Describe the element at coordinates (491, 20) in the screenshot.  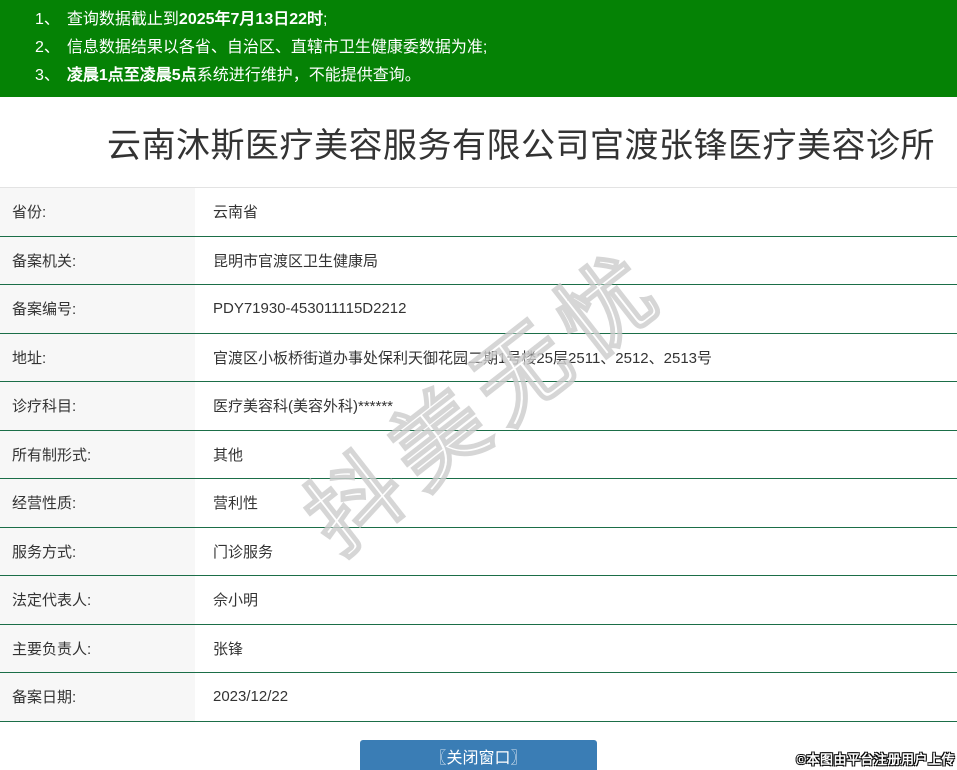
I see `notice-line-1: 1、 查询数据截止到2025年7月13日22时;` at that location.